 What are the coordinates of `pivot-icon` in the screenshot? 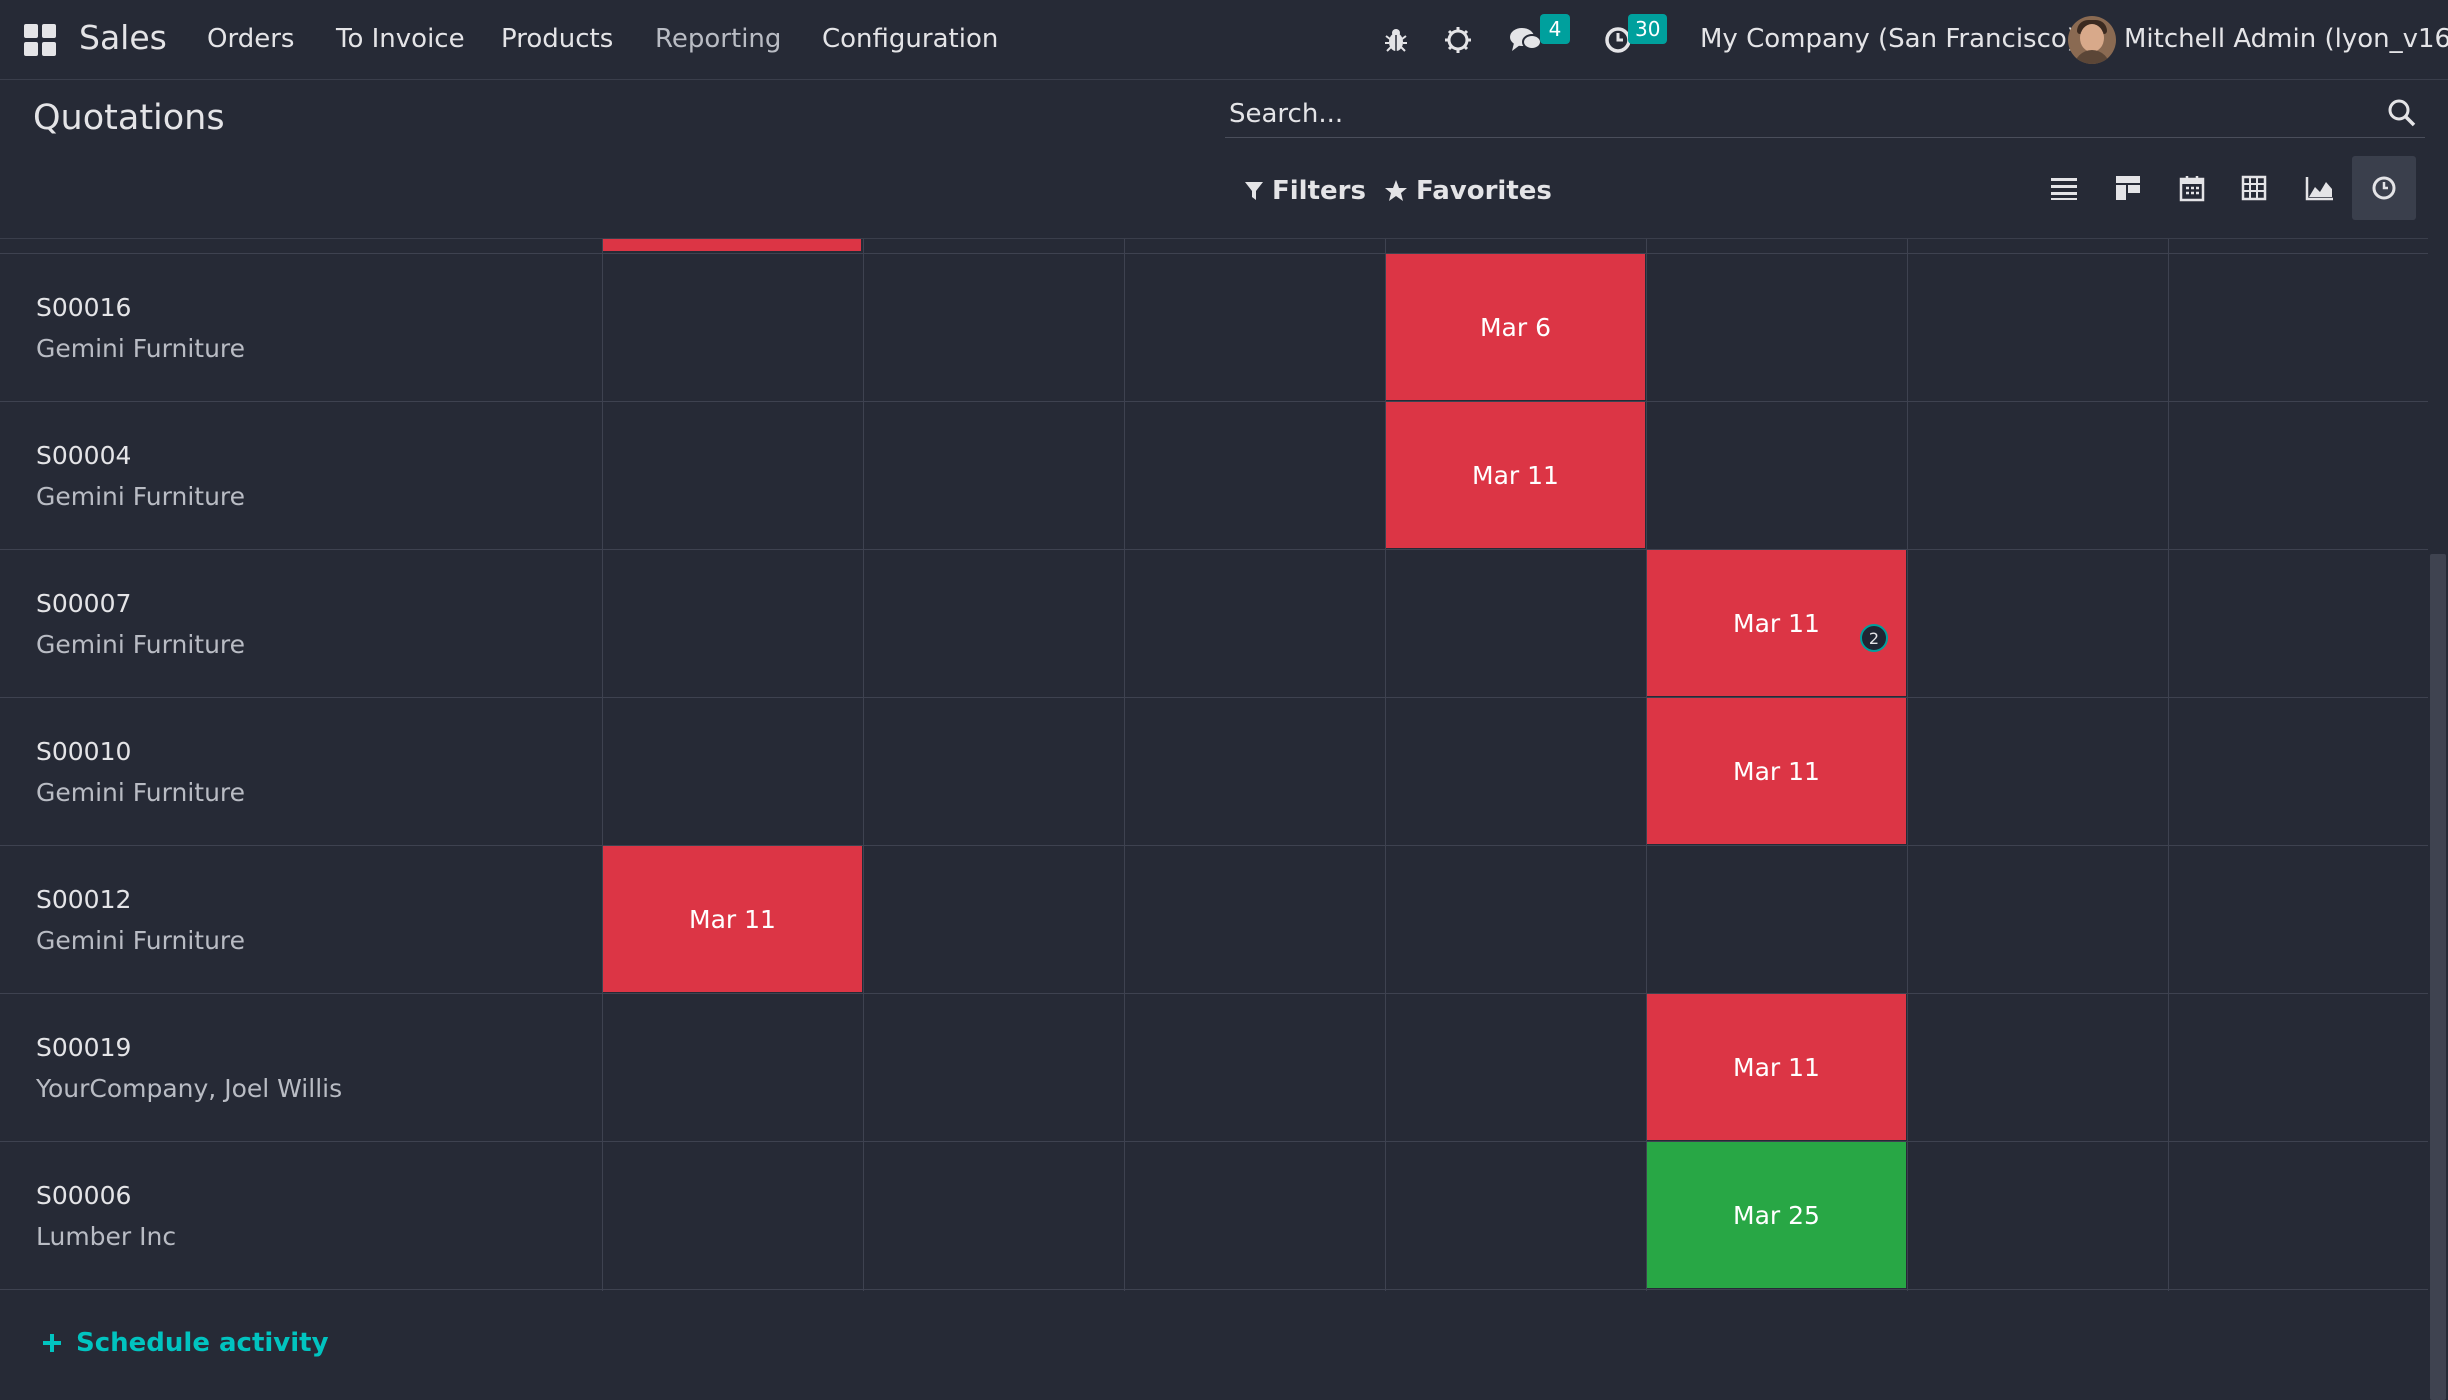 It's located at (2254, 188).